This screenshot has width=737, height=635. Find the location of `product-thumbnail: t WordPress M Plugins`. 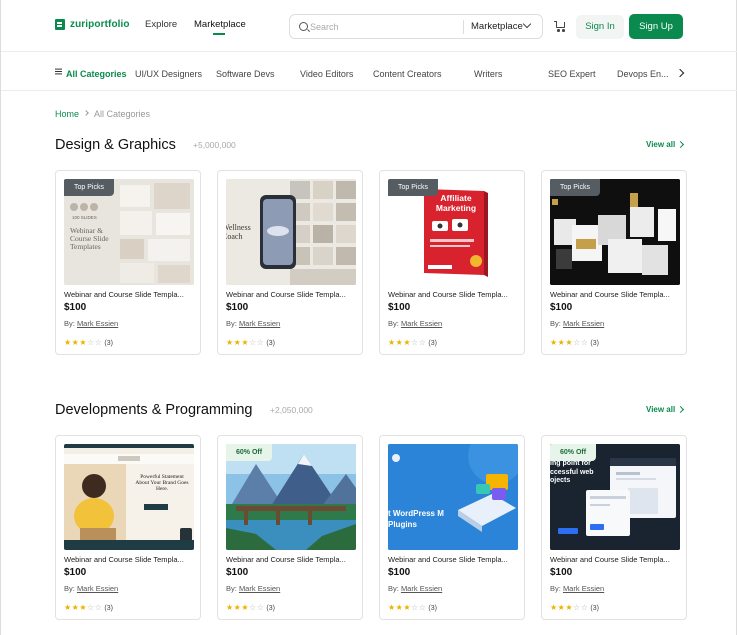

product-thumbnail: t WordPress M Plugins is located at coordinates (453, 497).